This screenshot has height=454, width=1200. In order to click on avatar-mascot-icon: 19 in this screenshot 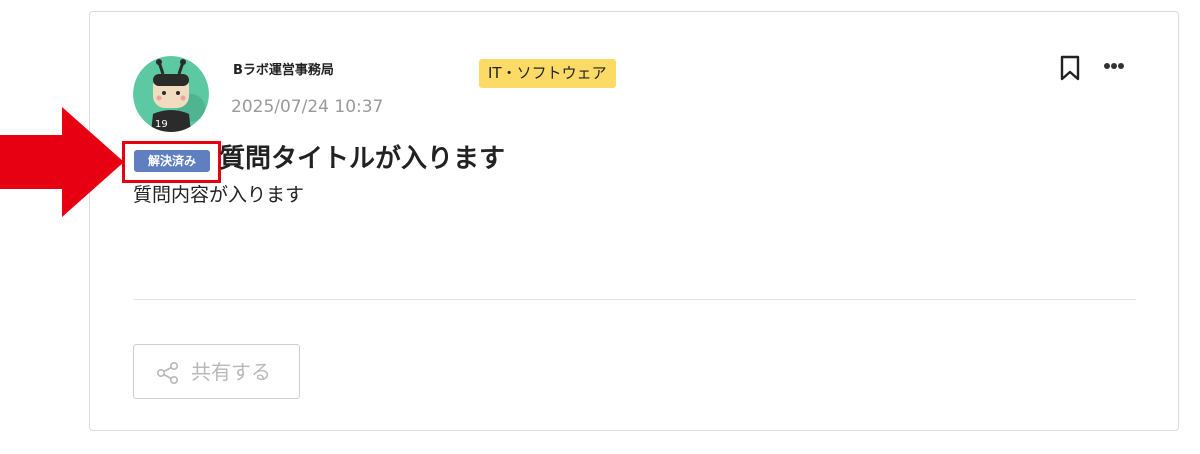, I will do `click(171, 94)`.